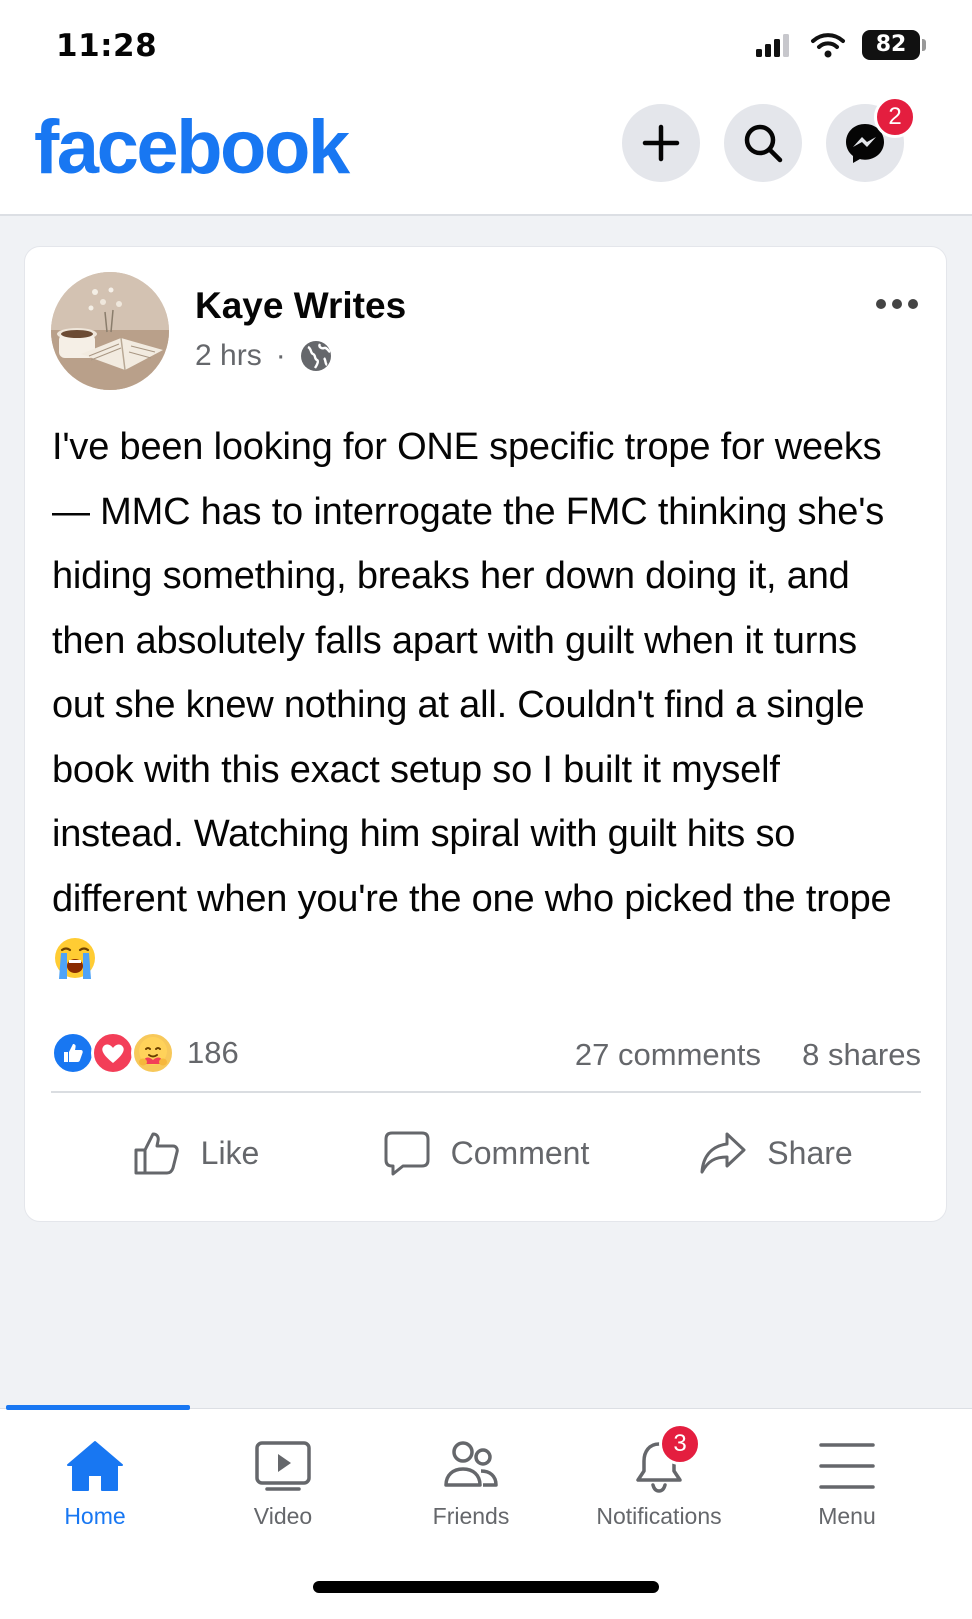  I want to click on post-stats: 186 27 comments 8 shares, so click(486, 1055).